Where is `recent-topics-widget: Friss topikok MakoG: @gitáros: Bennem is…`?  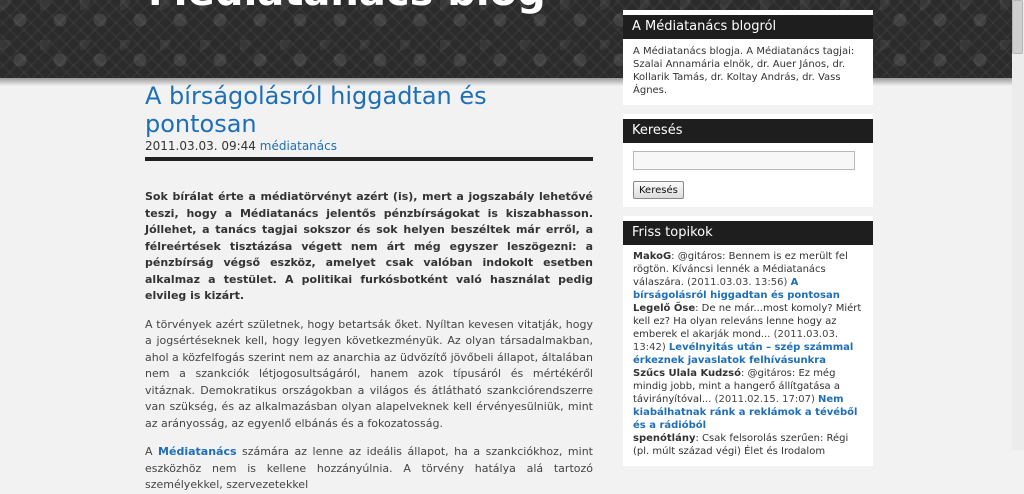 recent-topics-widget: Friss topikok MakoG: @gitáros: Bennem is… is located at coordinates (748, 341).